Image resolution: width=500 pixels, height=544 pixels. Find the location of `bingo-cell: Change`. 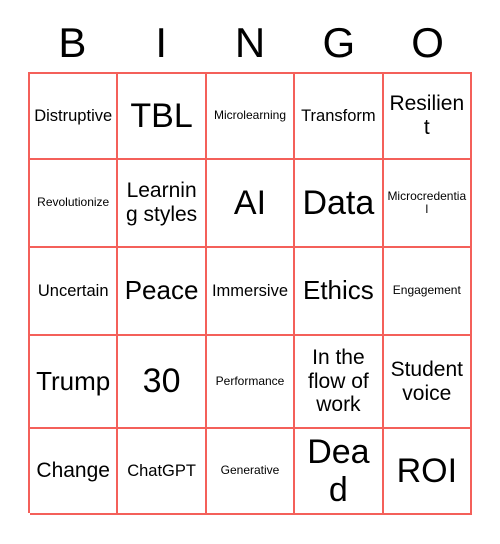

bingo-cell: Change is located at coordinates (74, 472).